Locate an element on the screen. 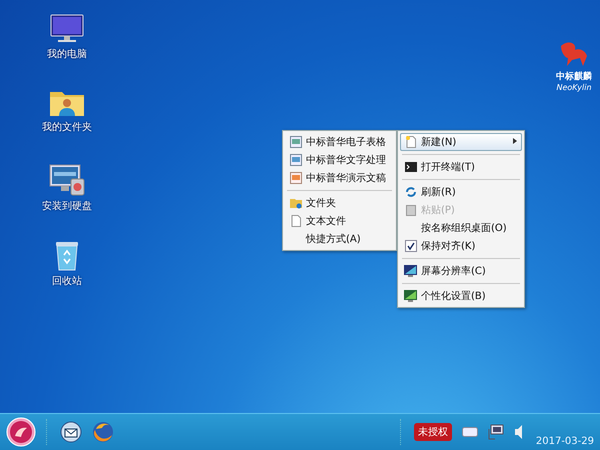 The width and height of the screenshot is (600, 450). icon-label: 安装到硬盘 is located at coordinates (67, 206).